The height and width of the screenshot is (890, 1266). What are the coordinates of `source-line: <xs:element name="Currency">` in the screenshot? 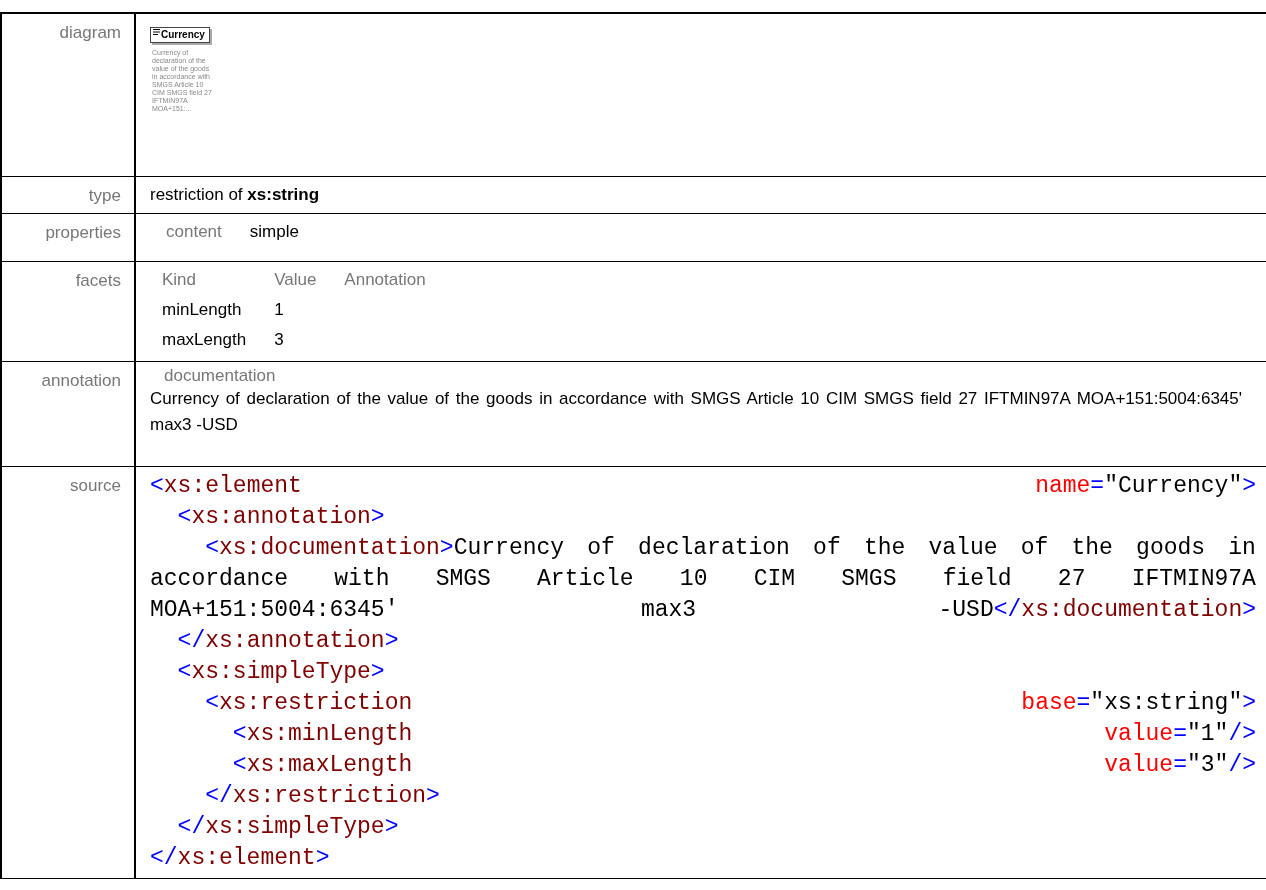 It's located at (703, 486).